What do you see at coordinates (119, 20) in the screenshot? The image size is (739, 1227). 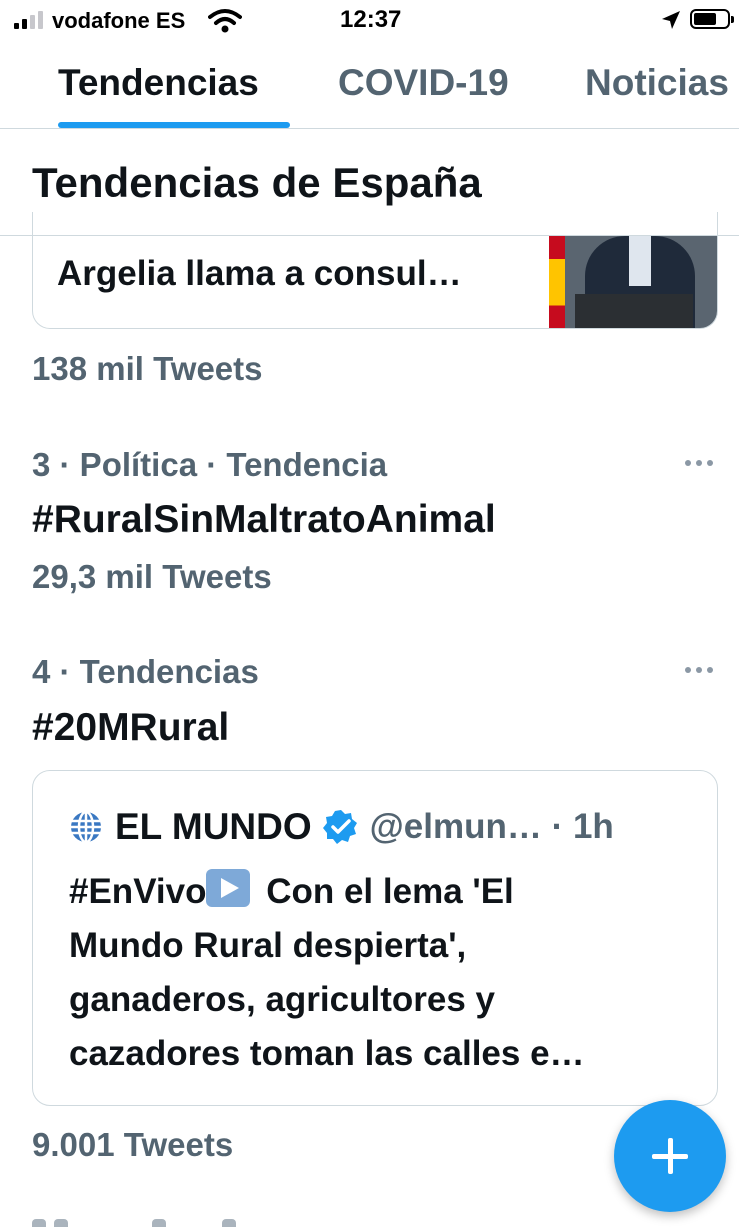 I see `carrier-name: vodafone ES` at bounding box center [119, 20].